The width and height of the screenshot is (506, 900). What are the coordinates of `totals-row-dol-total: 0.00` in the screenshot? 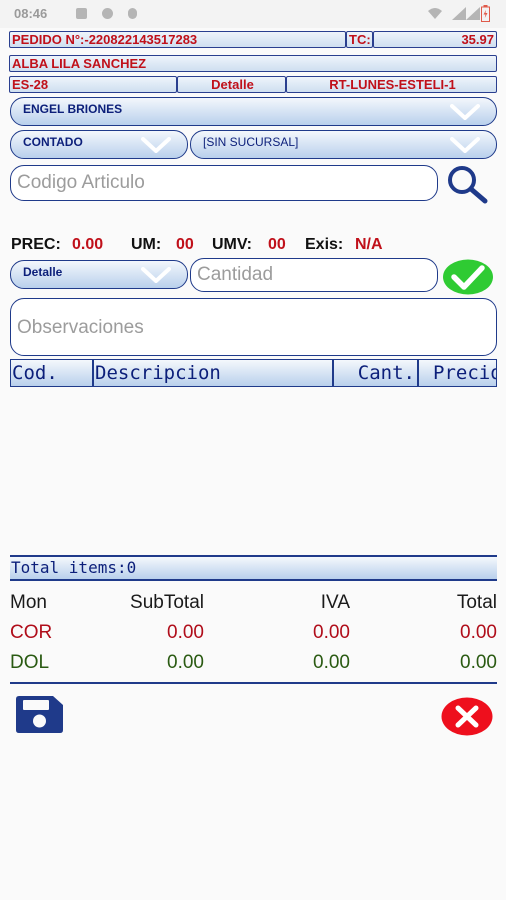 It's located at (478, 662).